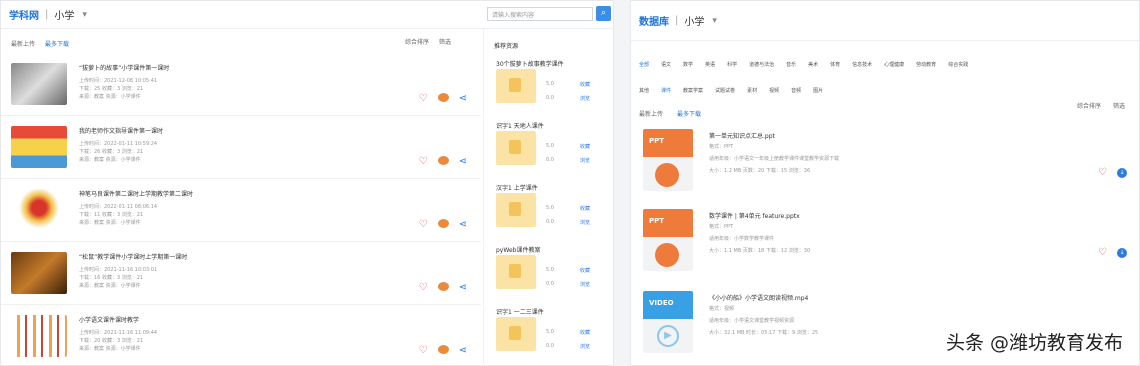  What do you see at coordinates (24, 14) in the screenshot?
I see `site-brand: 学科网` at bounding box center [24, 14].